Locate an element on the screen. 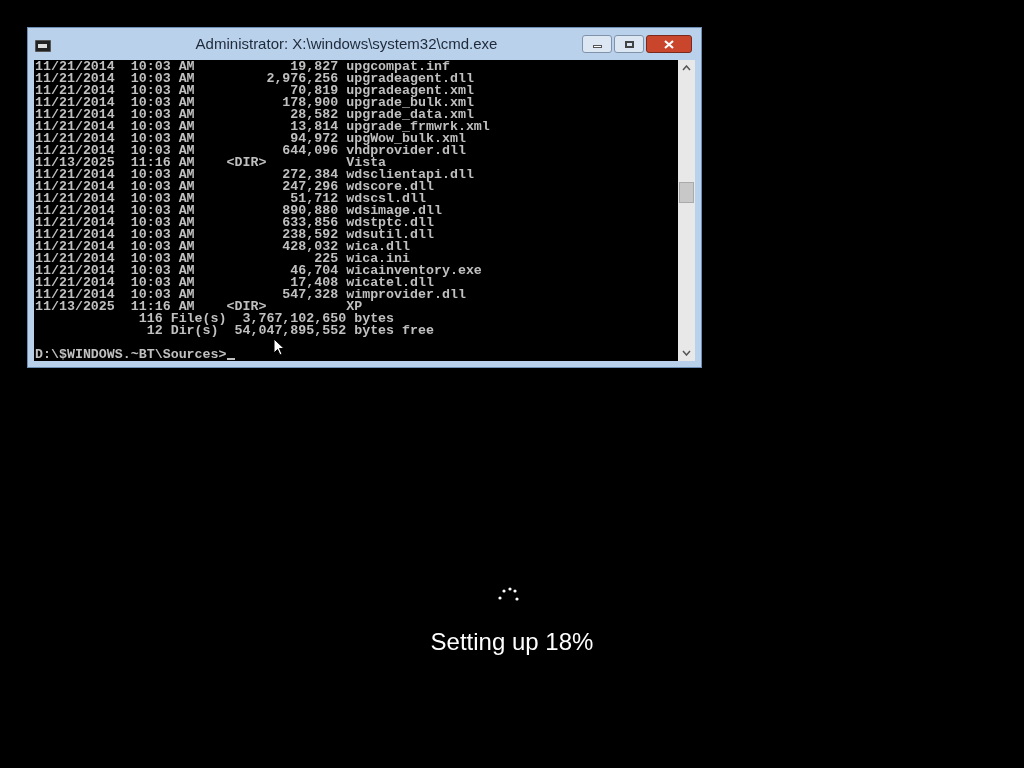 The image size is (1024, 768). scroll-down-icon is located at coordinates (686, 353).